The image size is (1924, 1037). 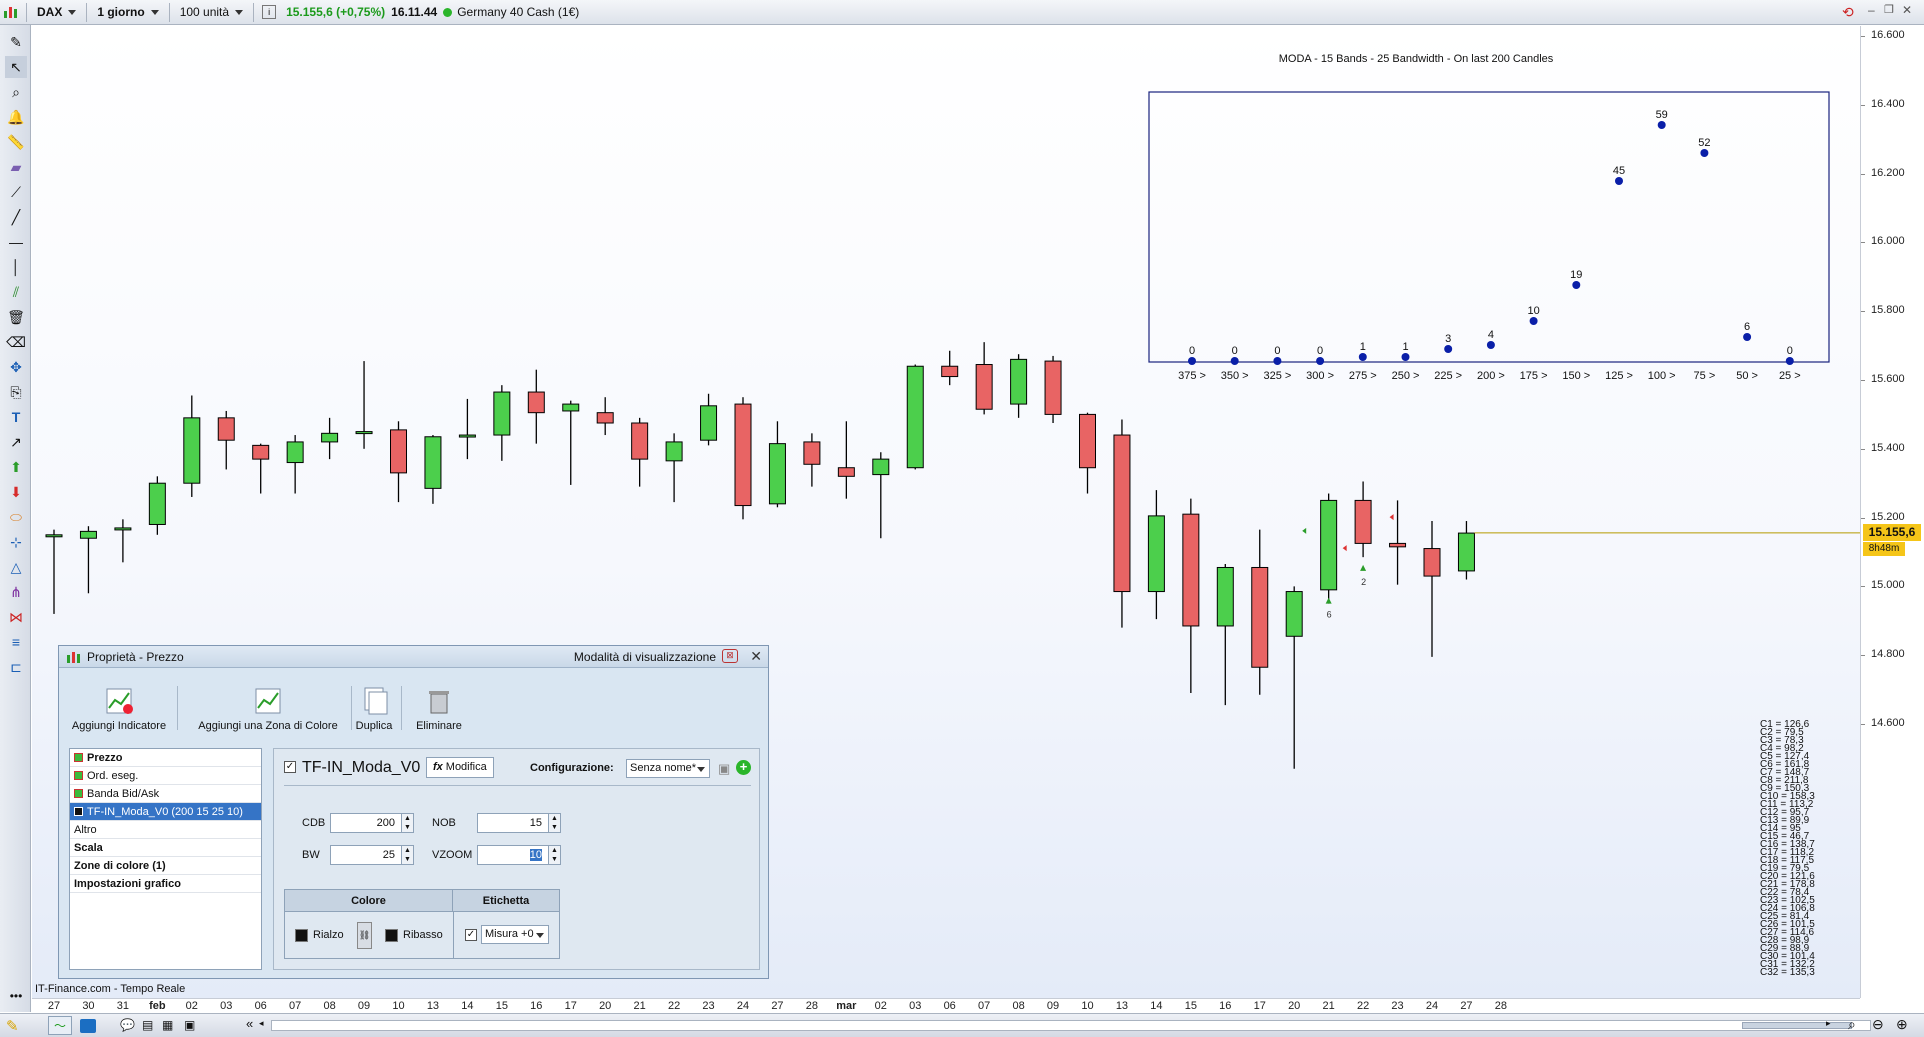 I want to click on units-select: 100 unità, so click(x=211, y=12).